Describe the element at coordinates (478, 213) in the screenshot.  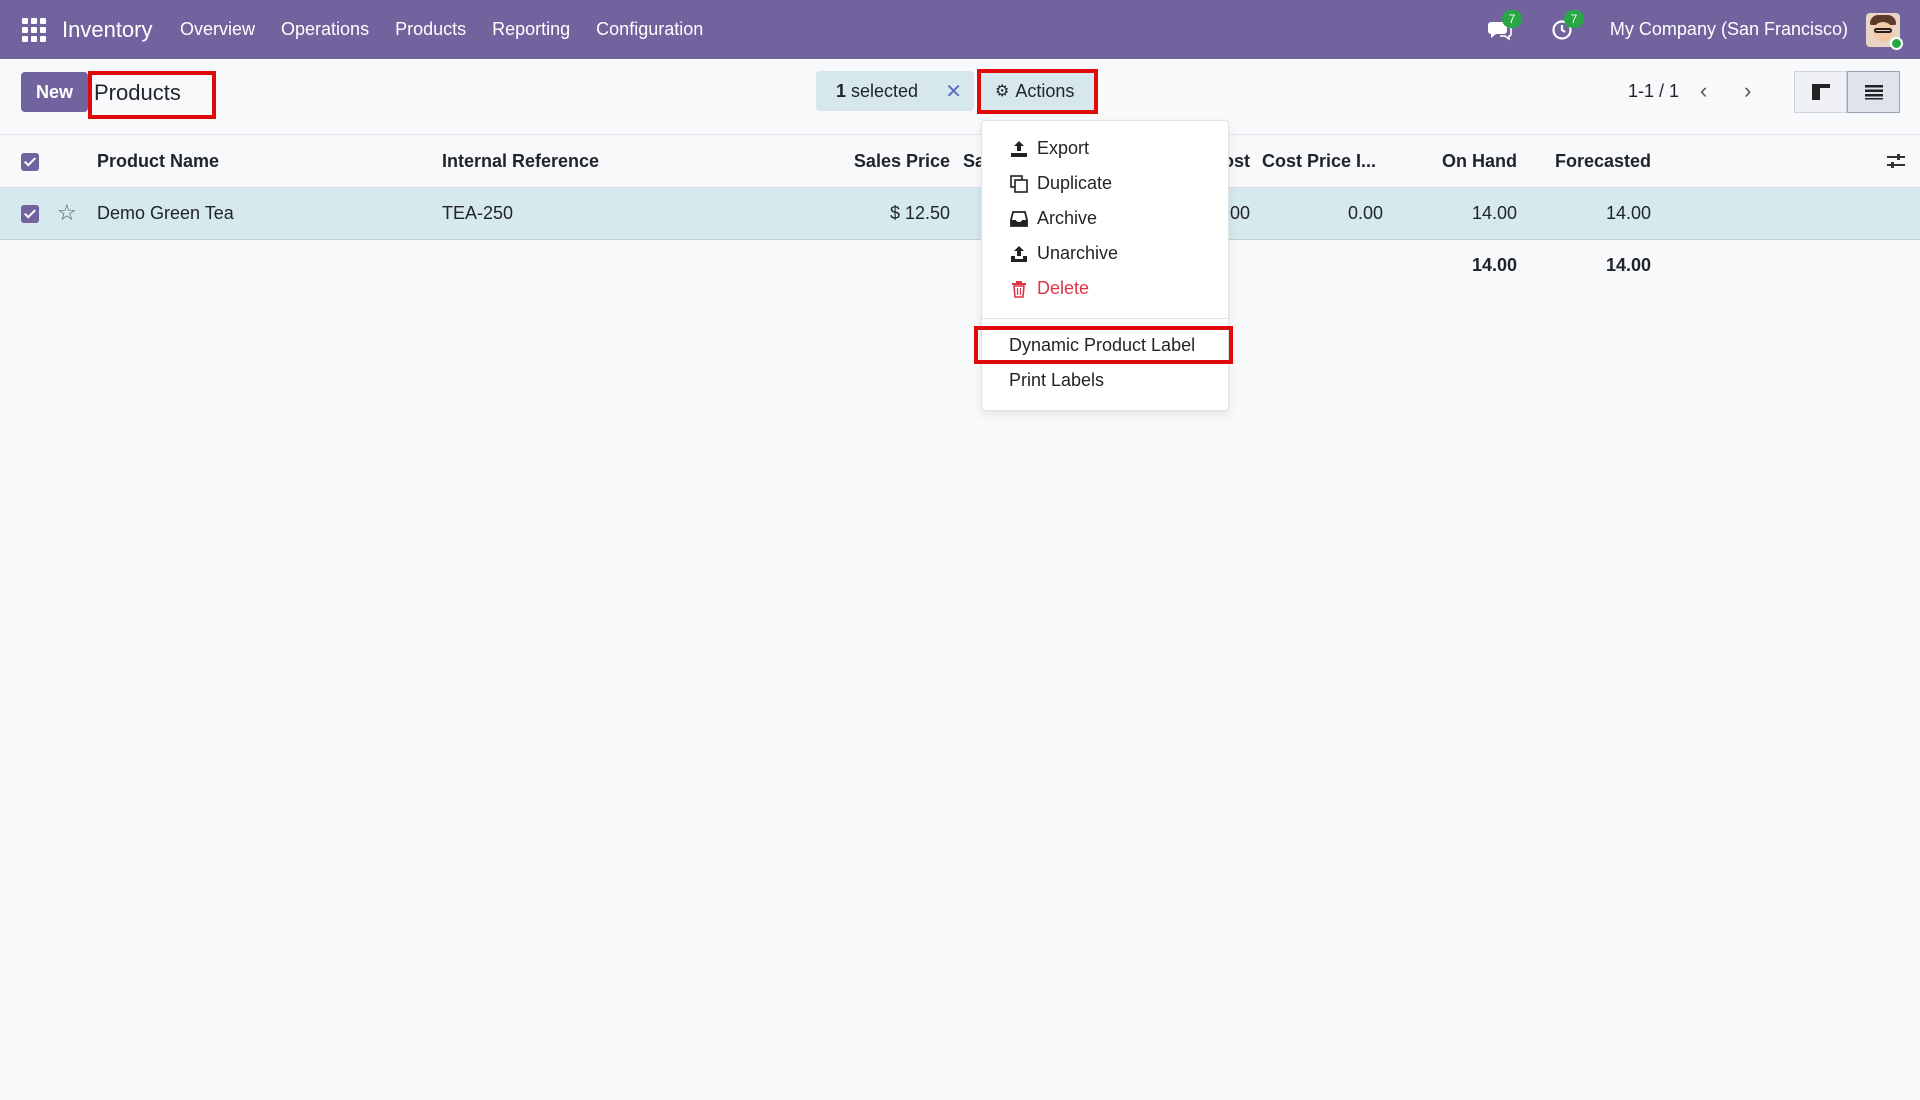
I see `cell-internal-reference: TEA-250` at that location.